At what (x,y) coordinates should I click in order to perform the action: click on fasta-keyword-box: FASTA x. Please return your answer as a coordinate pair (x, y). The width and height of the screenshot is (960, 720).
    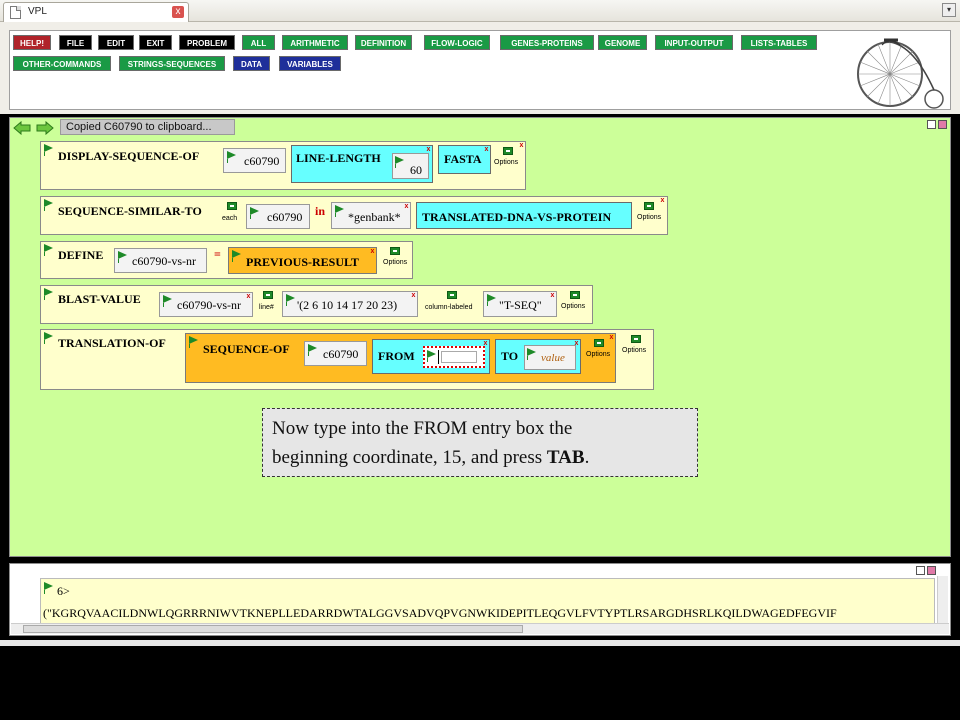
    Looking at the image, I should click on (464, 159).